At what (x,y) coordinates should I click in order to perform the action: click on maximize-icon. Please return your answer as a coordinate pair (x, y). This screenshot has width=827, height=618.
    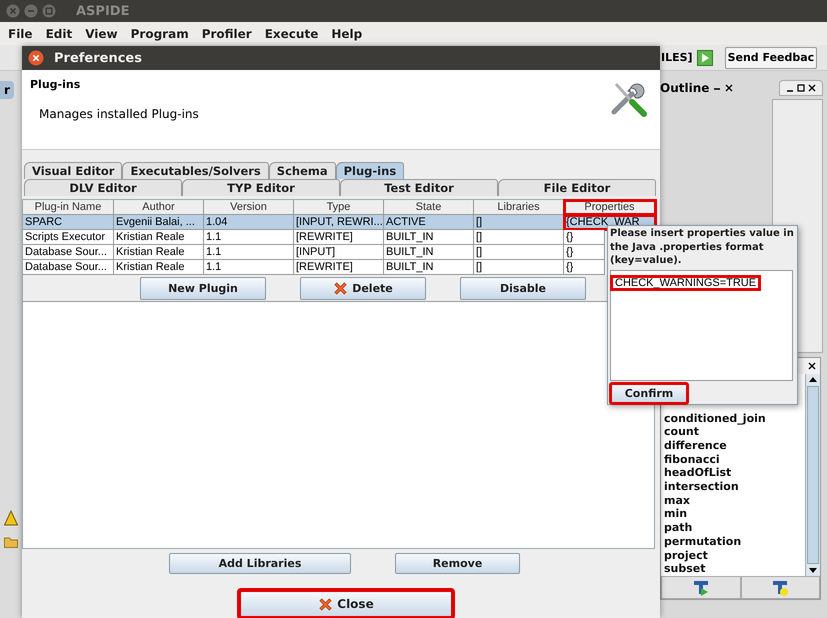
    Looking at the image, I should click on (801, 88).